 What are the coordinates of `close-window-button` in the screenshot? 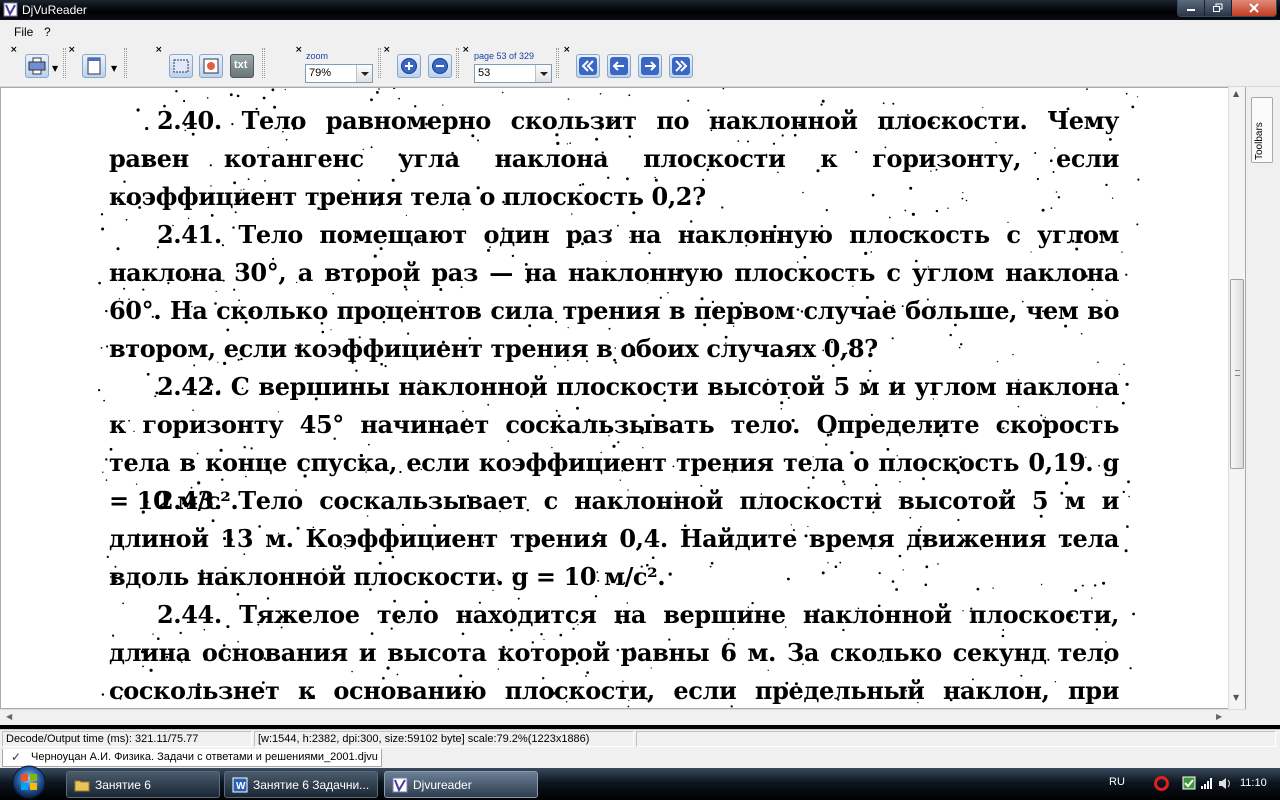 It's located at (1254, 8).